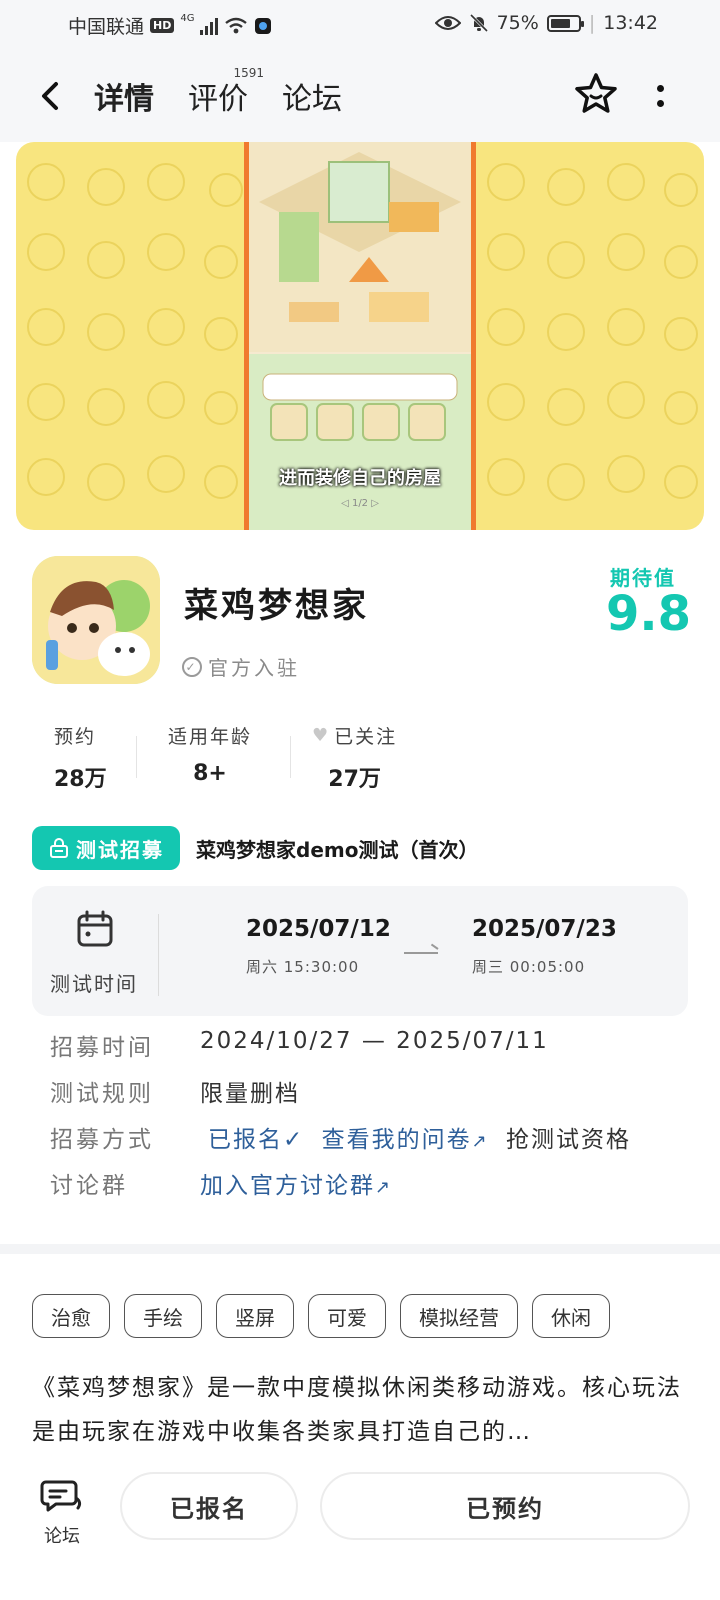  I want to click on review-count: 1591, so click(248, 73).